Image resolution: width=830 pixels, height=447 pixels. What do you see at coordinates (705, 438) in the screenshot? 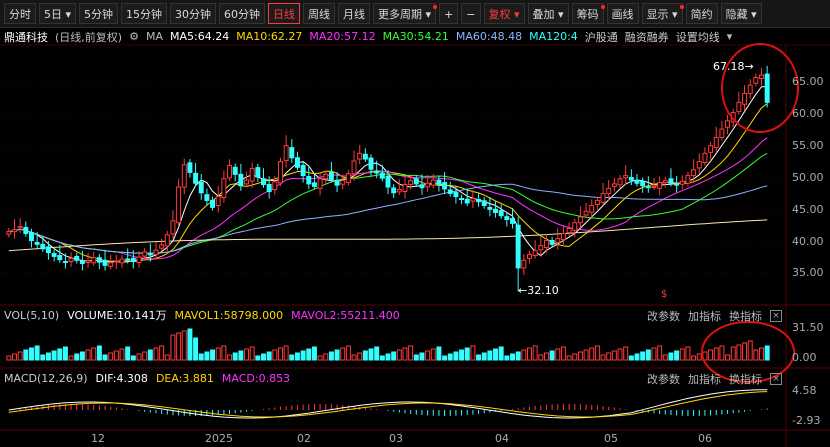
I see `x-tick: 06` at bounding box center [705, 438].